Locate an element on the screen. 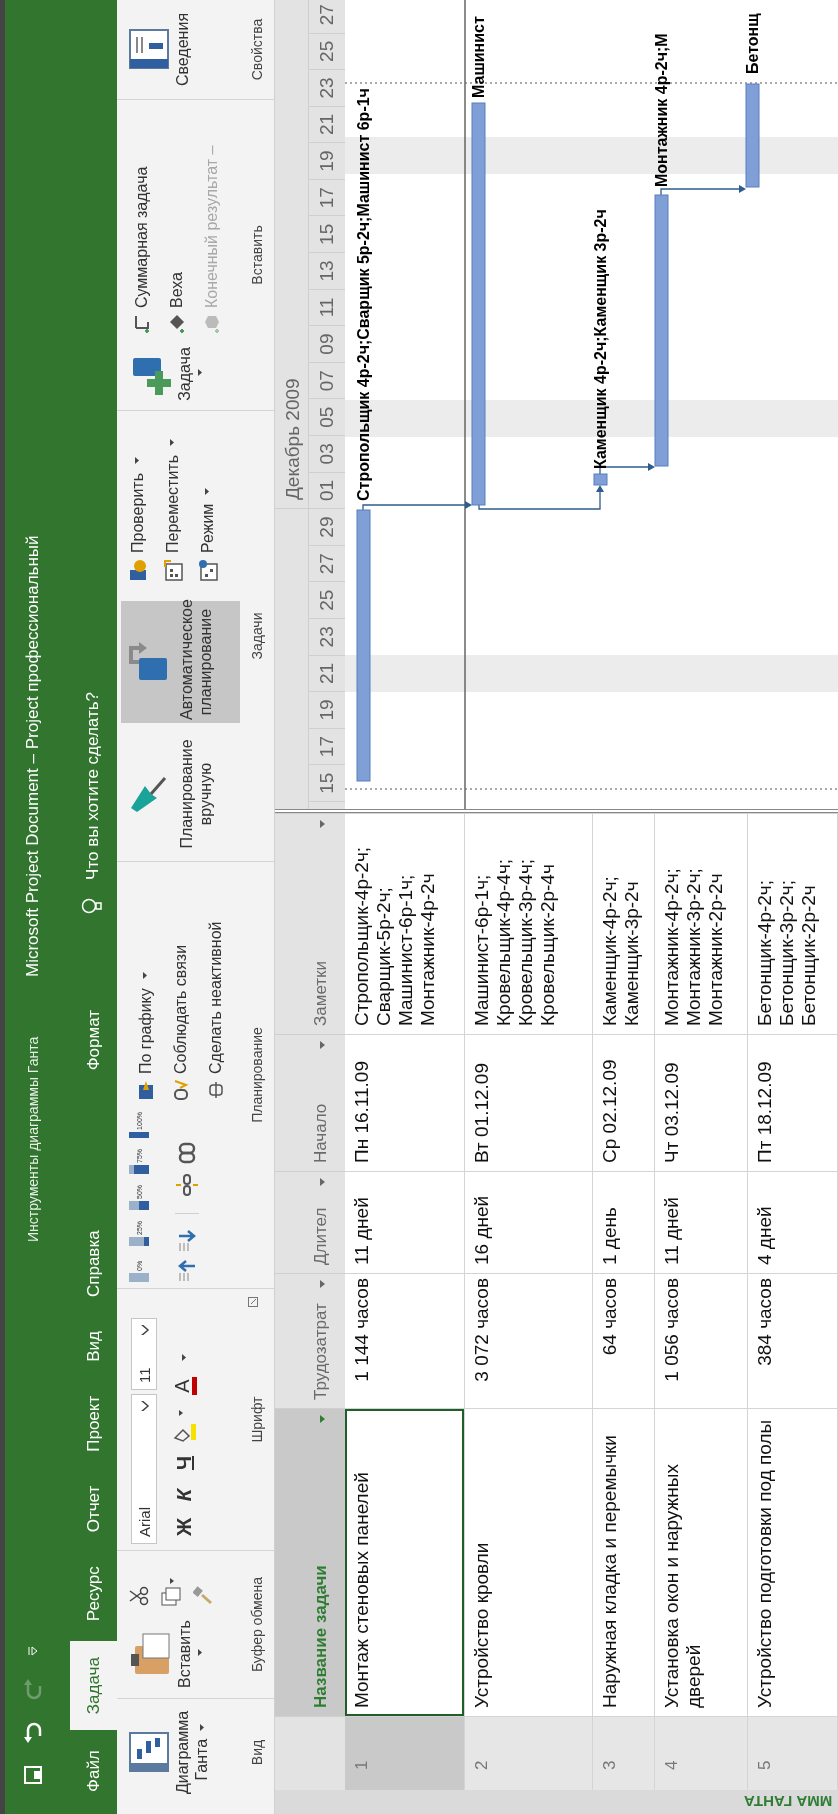  ribbon-tab: Файл is located at coordinates (93, 1771).